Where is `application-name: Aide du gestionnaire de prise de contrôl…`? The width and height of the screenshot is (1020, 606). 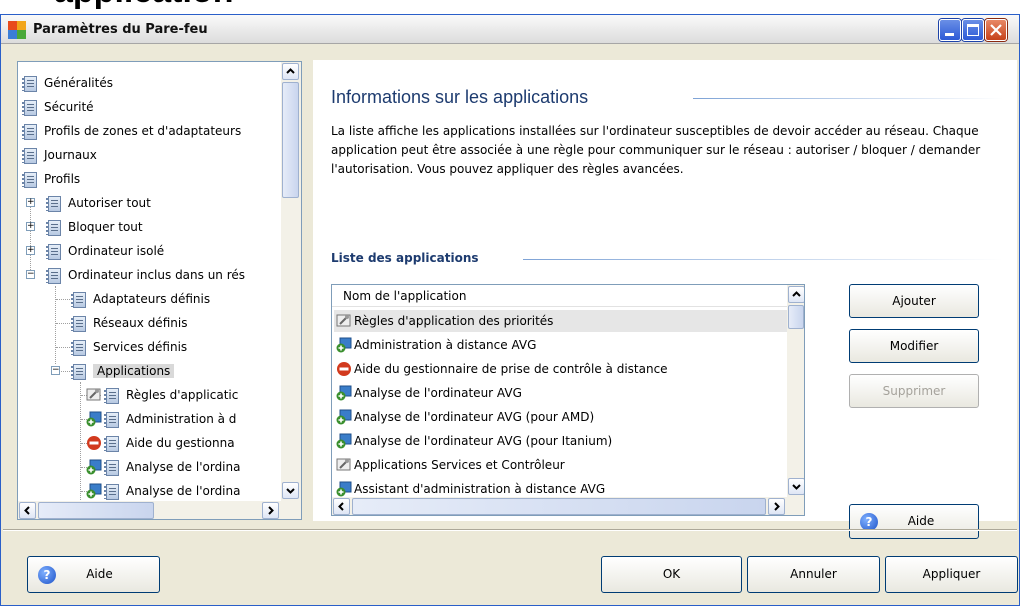
application-name: Aide du gestionnaire de prise de contrôl… is located at coordinates (511, 369).